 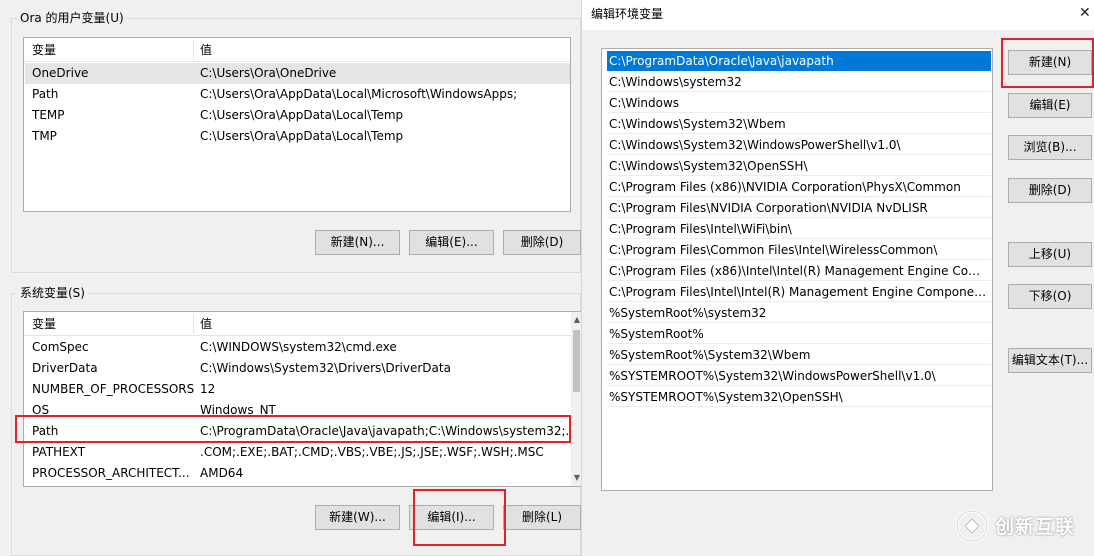 What do you see at coordinates (60, 347) in the screenshot?
I see `variable-name-cell: ComSpec` at bounding box center [60, 347].